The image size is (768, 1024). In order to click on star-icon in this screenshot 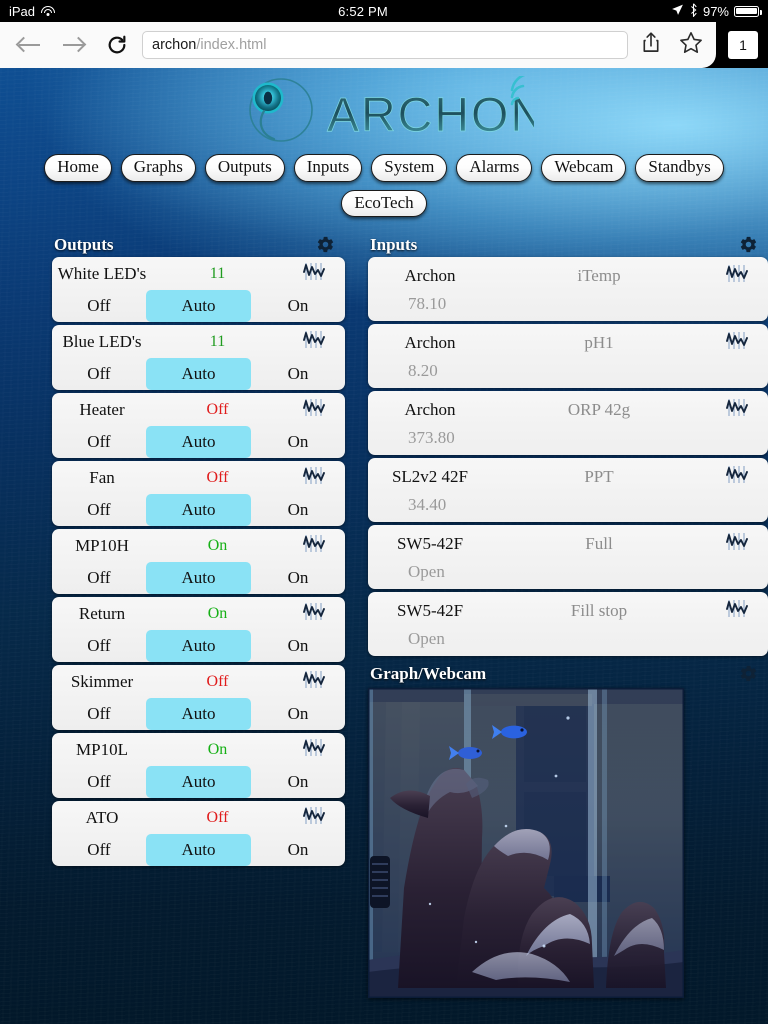, I will do `click(691, 45)`.